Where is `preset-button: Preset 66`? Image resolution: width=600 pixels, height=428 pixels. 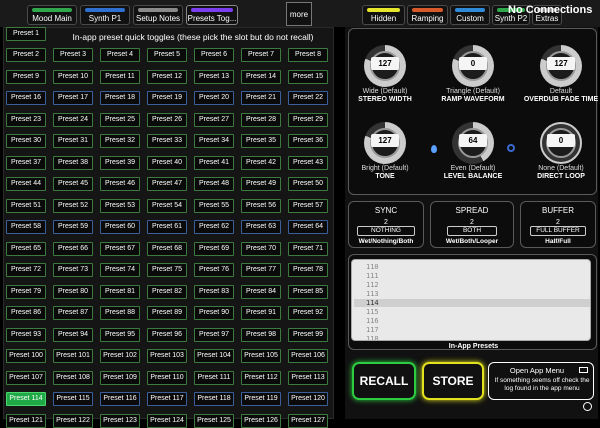
preset-button: Preset 66 is located at coordinates (73, 248).